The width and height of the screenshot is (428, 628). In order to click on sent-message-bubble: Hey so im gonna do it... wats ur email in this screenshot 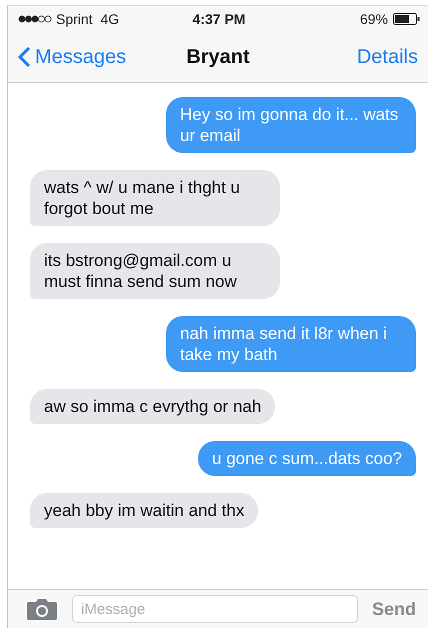, I will do `click(291, 125)`.